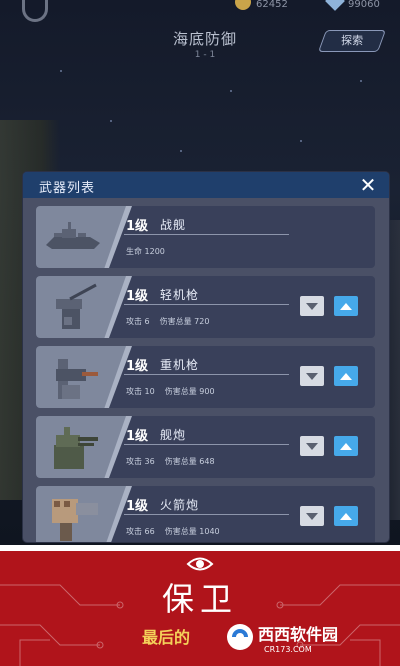  Describe the element at coordinates (76, 448) in the screenshot. I see `naval-cannon-icon` at that location.